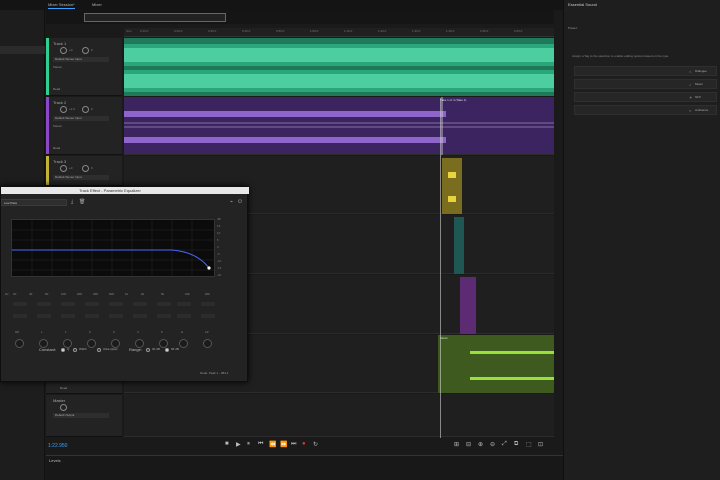 The width and height of the screenshot is (720, 480). What do you see at coordinates (645, 110) in the screenshot?
I see `ambience-button: ≈ Ambience` at bounding box center [645, 110].